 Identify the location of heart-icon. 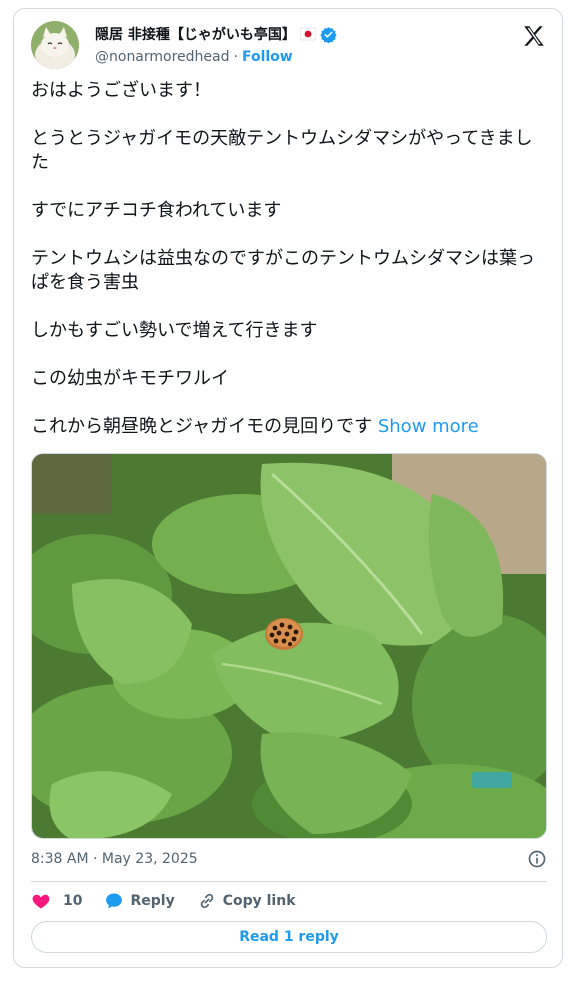
(41, 901).